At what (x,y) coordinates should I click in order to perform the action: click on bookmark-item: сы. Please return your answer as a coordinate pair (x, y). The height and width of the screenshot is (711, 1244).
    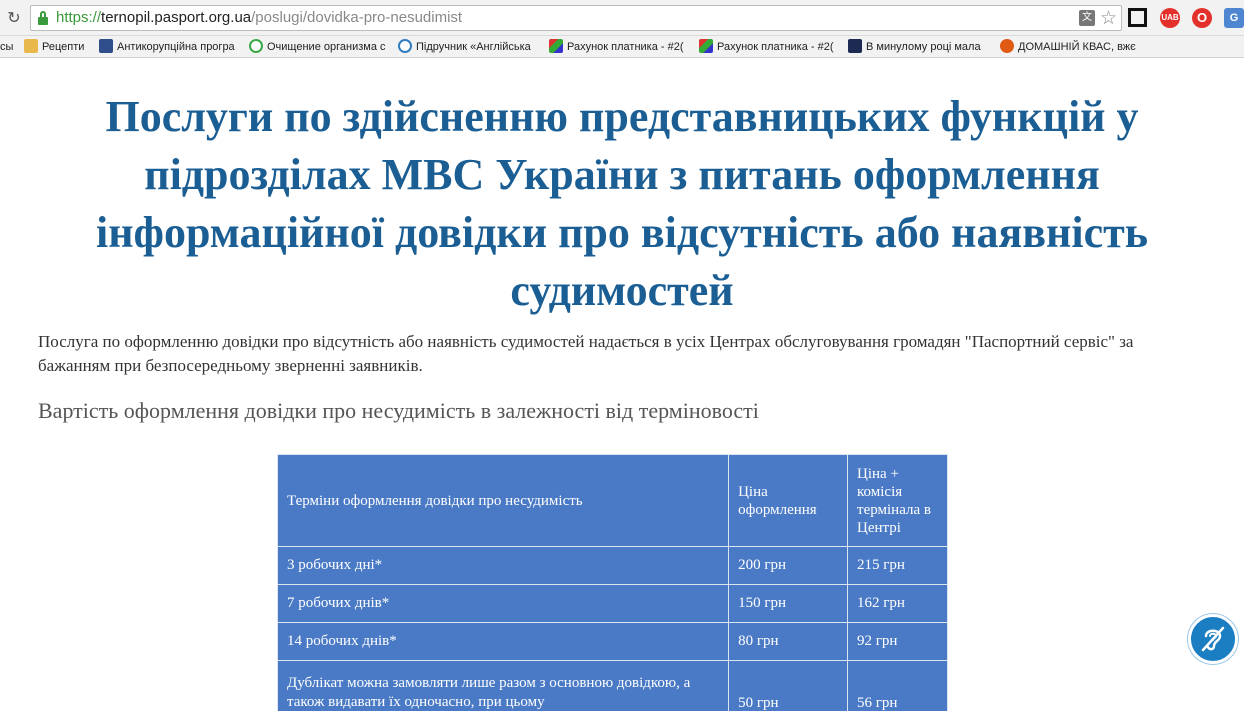
    Looking at the image, I should click on (6, 47).